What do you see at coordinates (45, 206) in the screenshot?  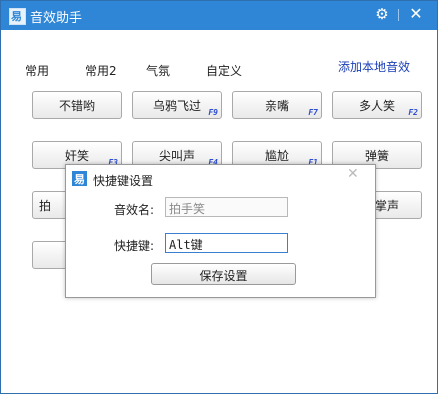 I see `sound-button-label: 拍` at bounding box center [45, 206].